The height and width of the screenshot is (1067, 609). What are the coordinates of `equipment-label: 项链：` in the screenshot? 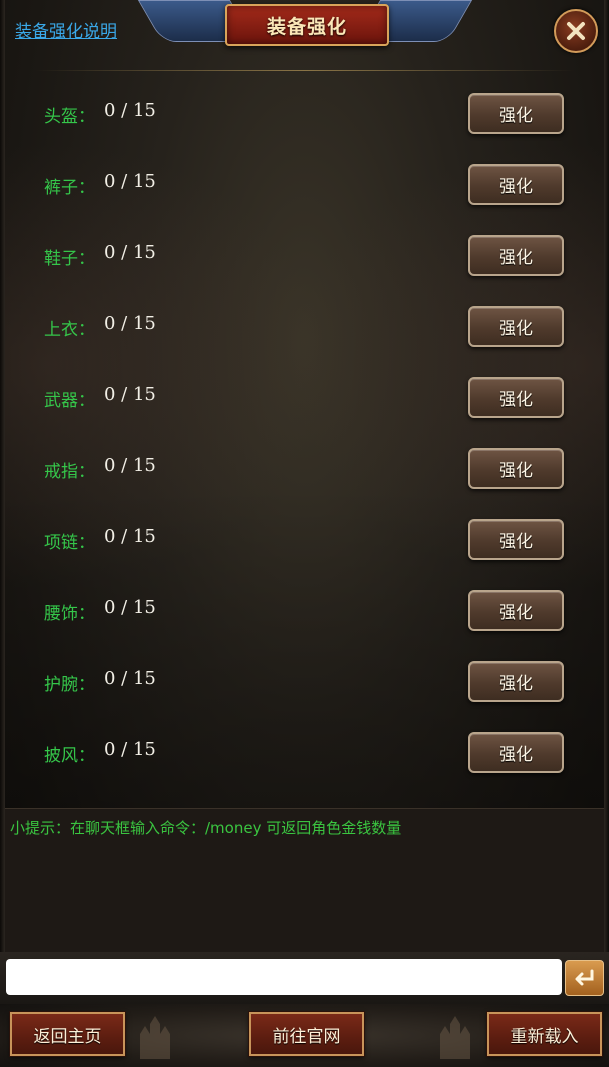 It's located at (69, 543).